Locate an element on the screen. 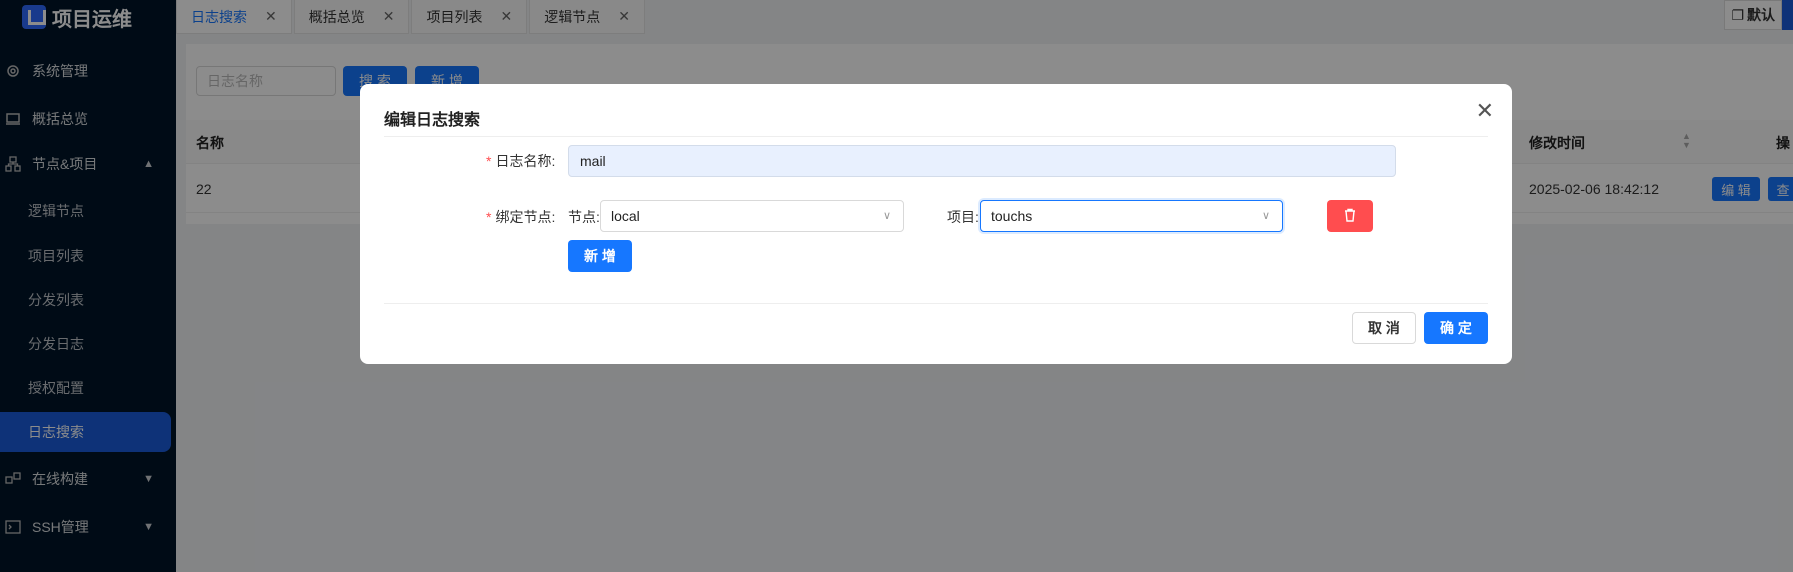 This screenshot has width=1793, height=572. log-name-label: * 日志名称: is located at coordinates (520, 161).